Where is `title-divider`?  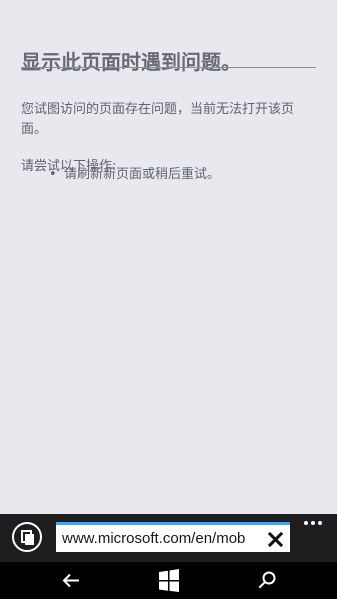 title-divider is located at coordinates (168, 67).